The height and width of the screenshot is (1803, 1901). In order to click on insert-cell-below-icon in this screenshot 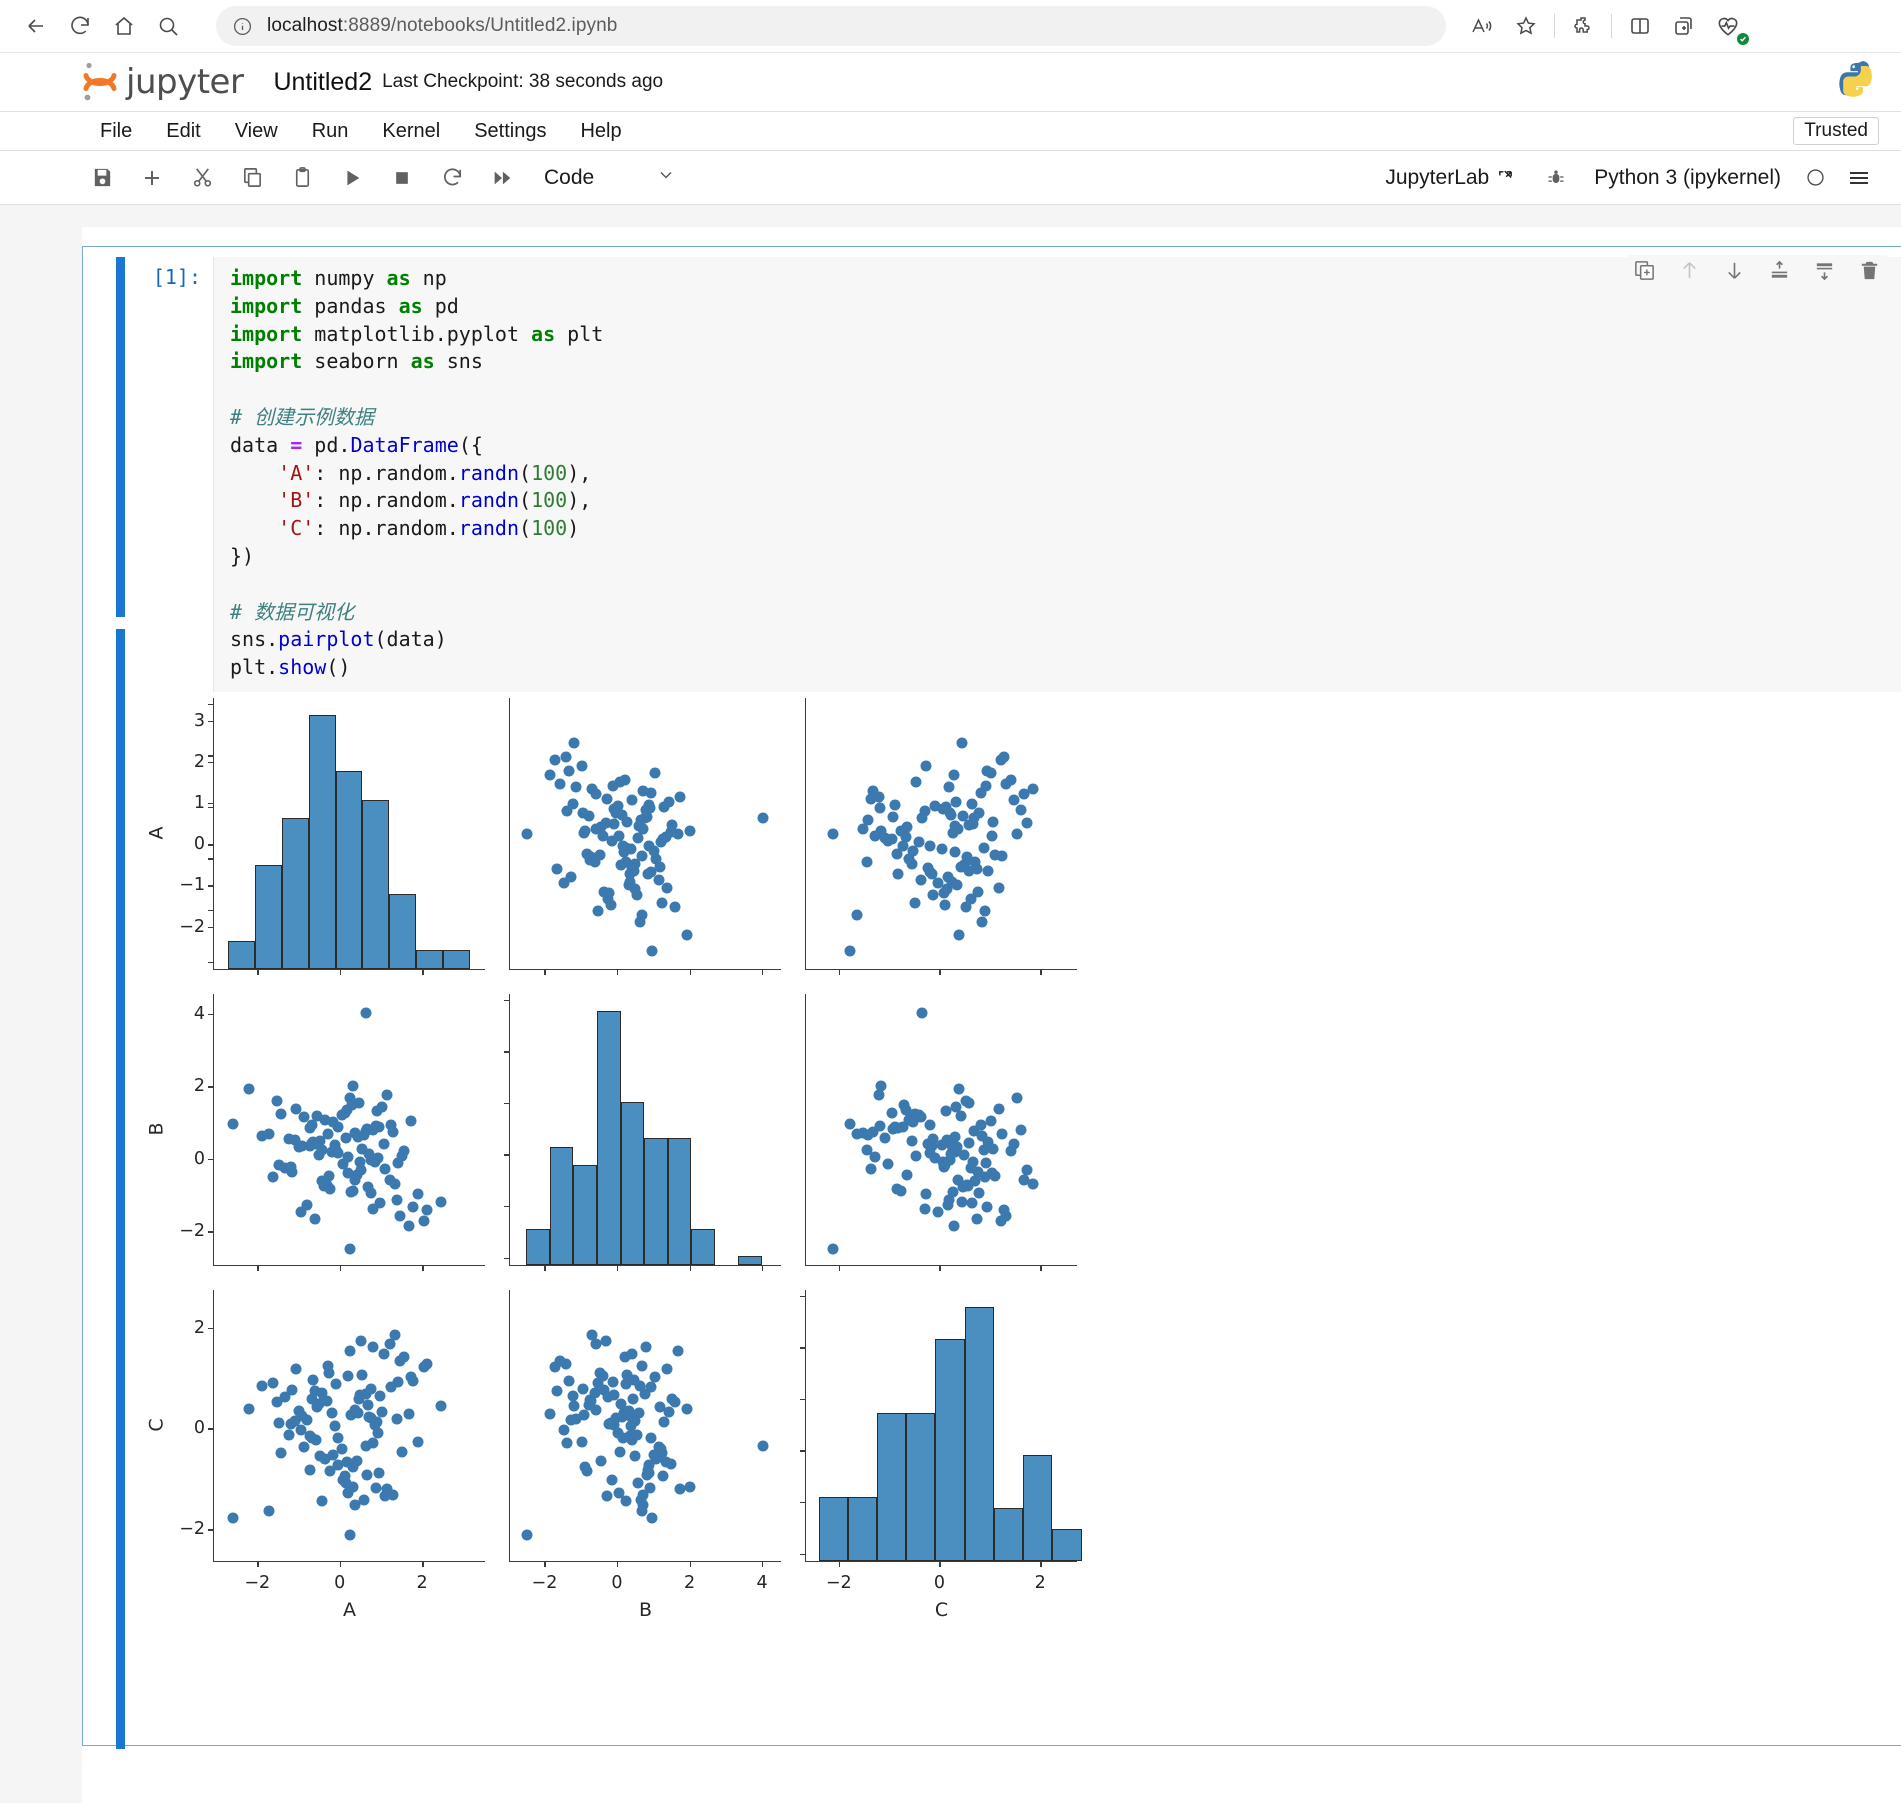, I will do `click(1824, 270)`.